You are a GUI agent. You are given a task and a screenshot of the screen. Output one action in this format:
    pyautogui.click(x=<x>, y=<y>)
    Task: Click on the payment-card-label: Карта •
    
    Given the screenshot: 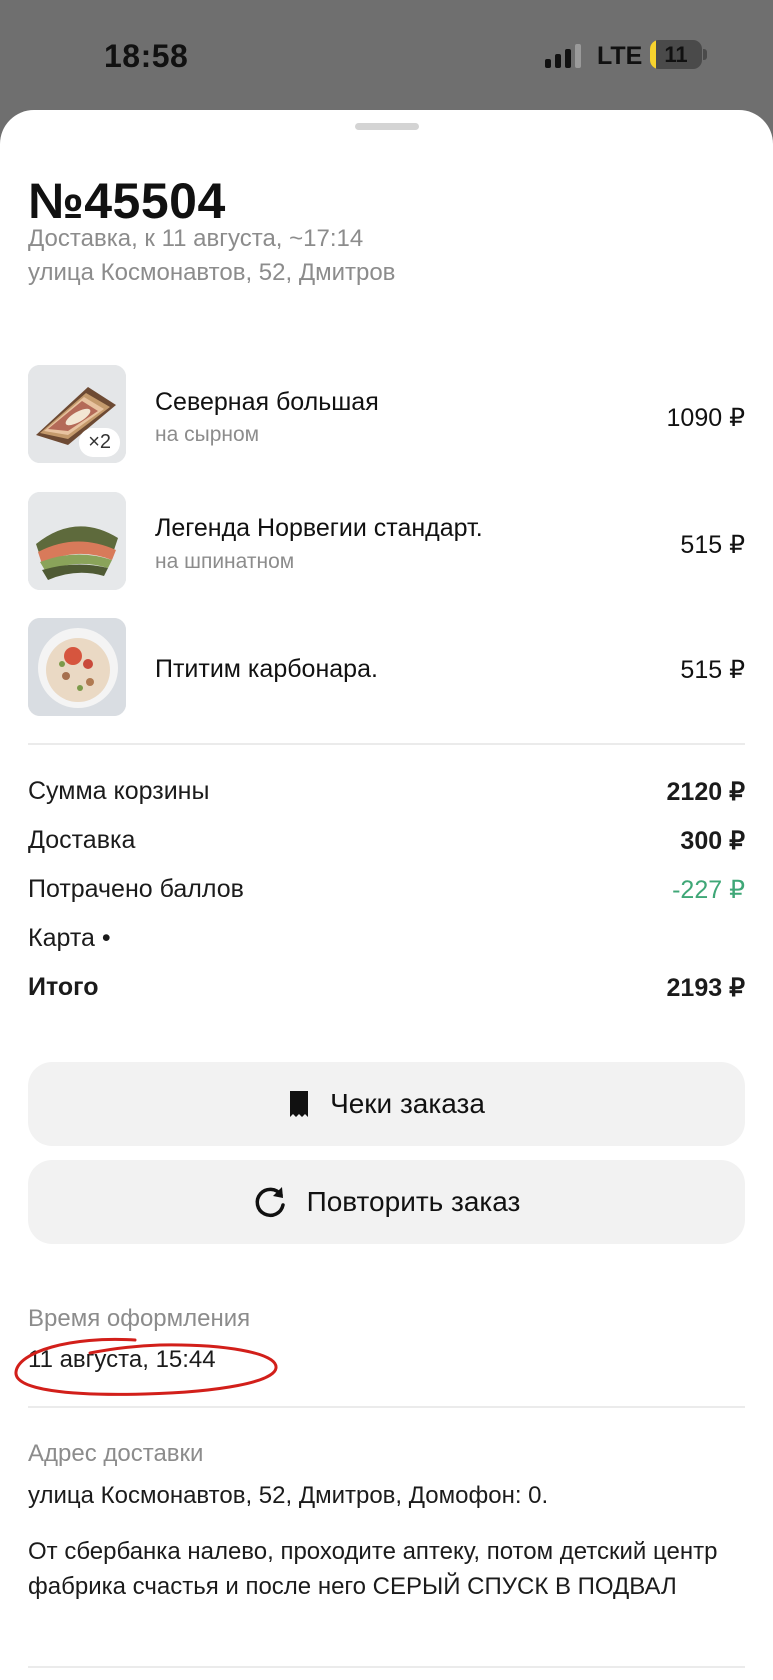 What is the action you would take?
    pyautogui.click(x=69, y=938)
    